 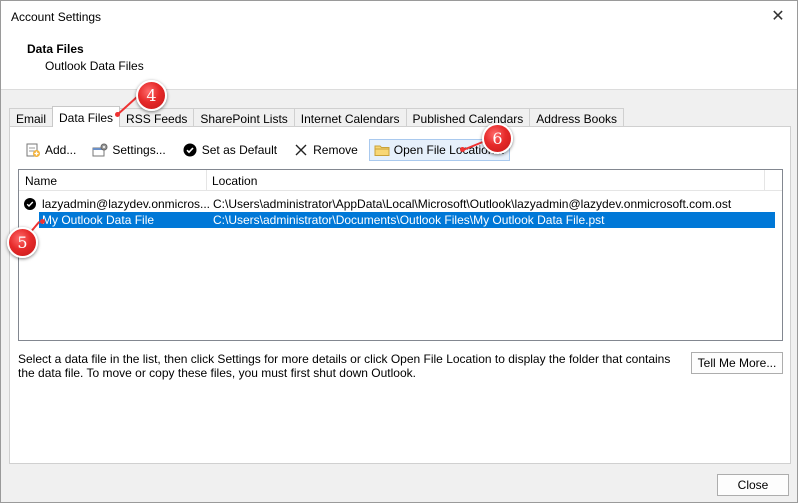 What do you see at coordinates (400, 180) in the screenshot?
I see `list-header: Name Location` at bounding box center [400, 180].